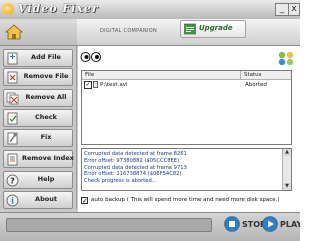  I want to click on decorative-balls-icon, so click(286, 58).